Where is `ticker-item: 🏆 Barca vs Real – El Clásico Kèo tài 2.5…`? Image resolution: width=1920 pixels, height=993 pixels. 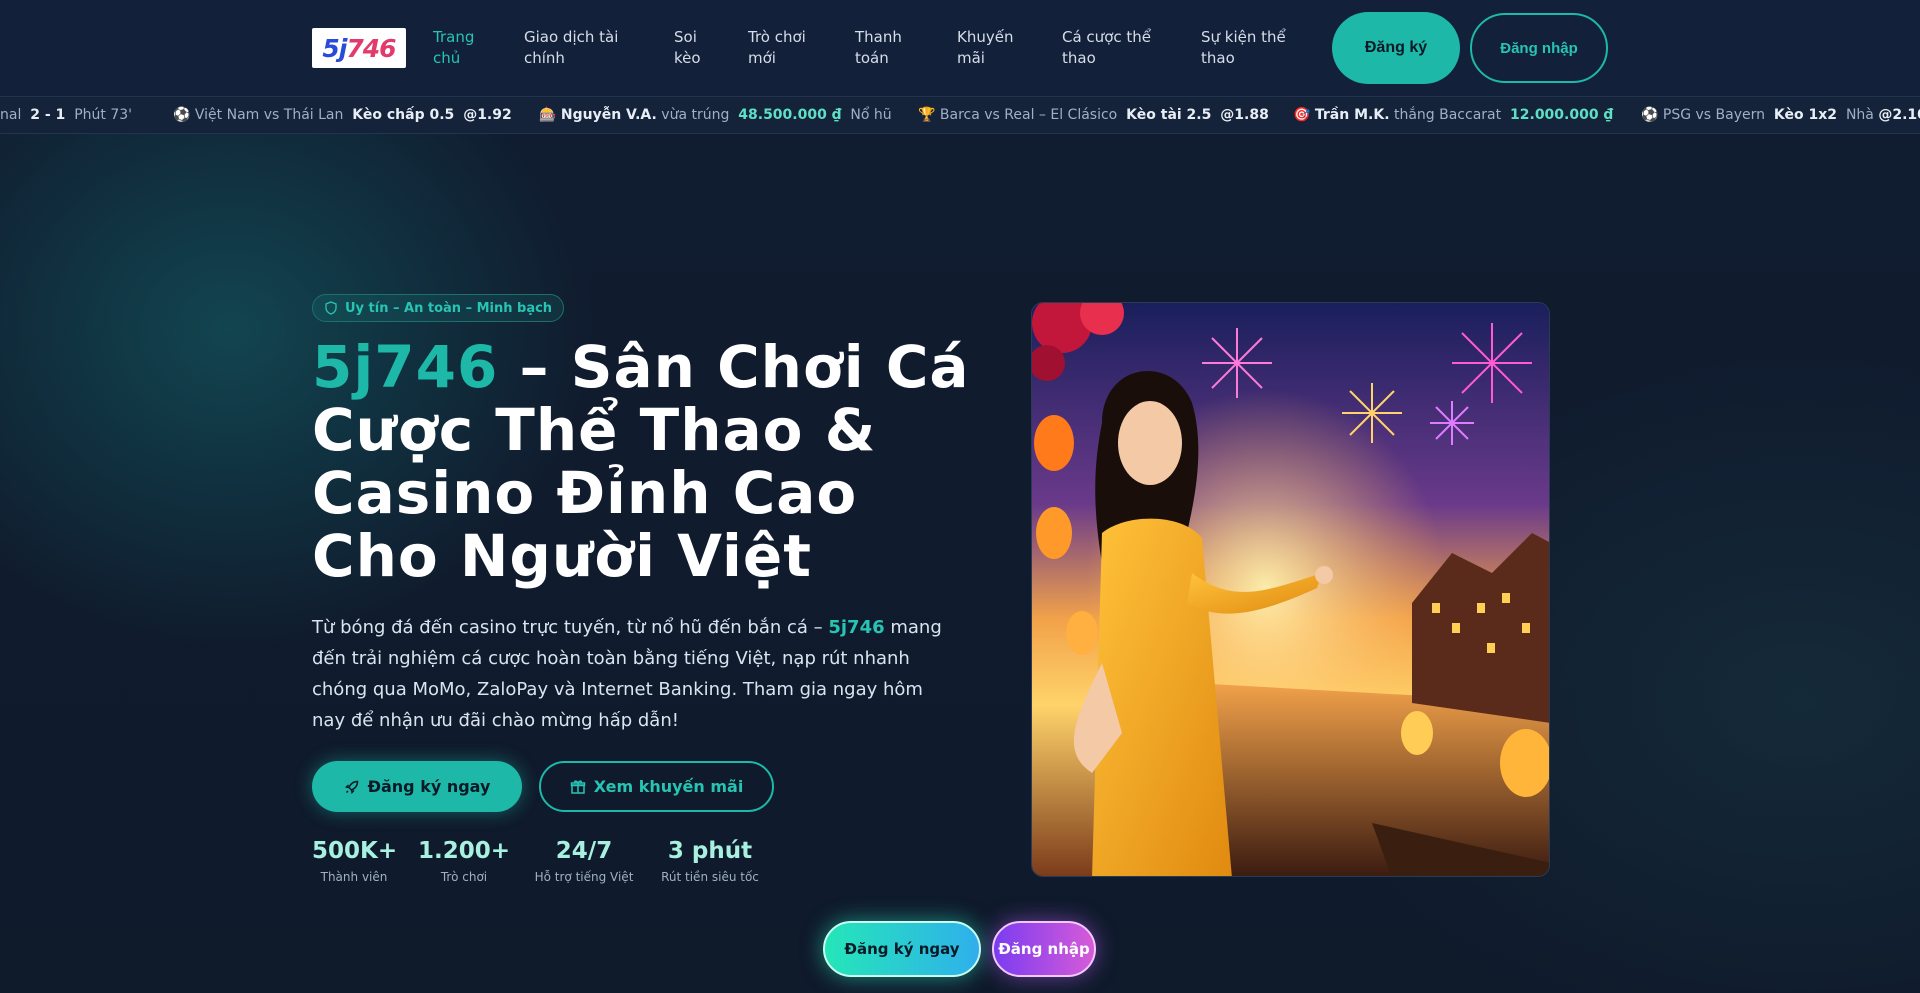
ticker-item: 🏆 Barca vs Real – El Clásico Kèo tài 2.5… is located at coordinates (1093, 115).